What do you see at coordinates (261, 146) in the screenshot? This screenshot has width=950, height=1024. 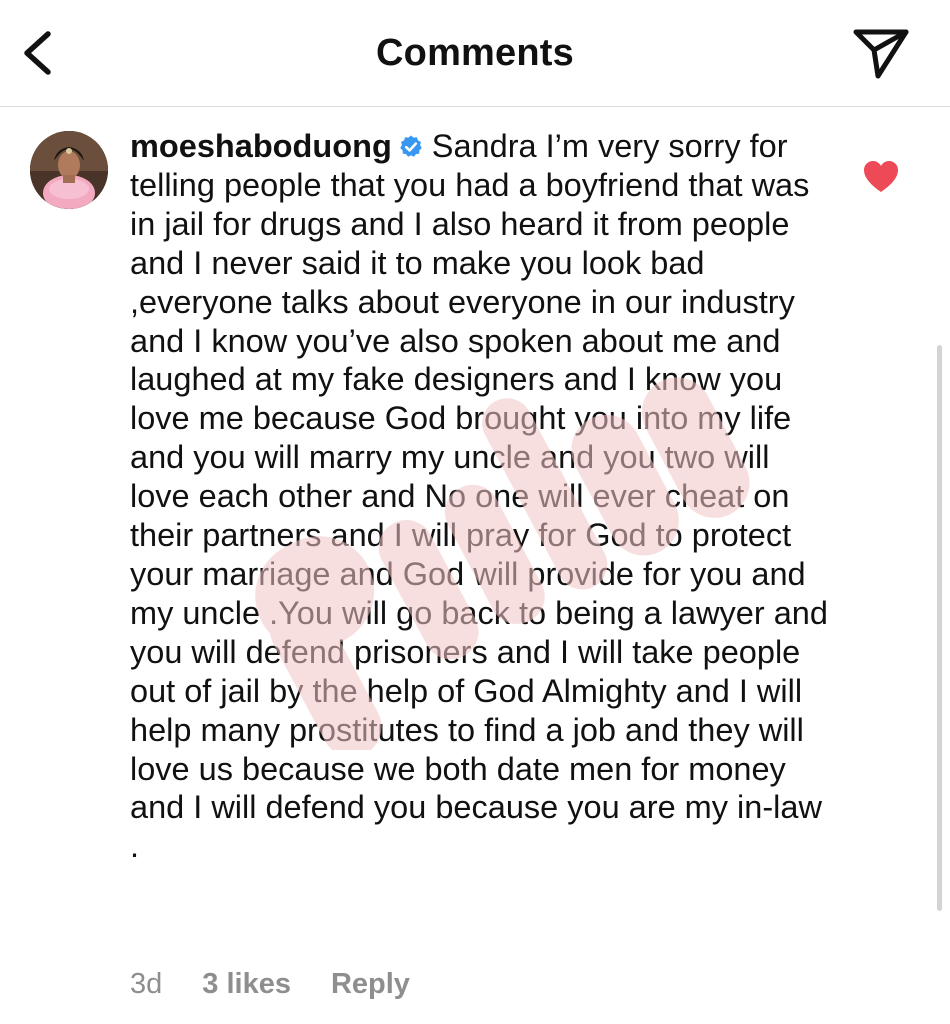 I see `comment-username: moeshaboduong` at bounding box center [261, 146].